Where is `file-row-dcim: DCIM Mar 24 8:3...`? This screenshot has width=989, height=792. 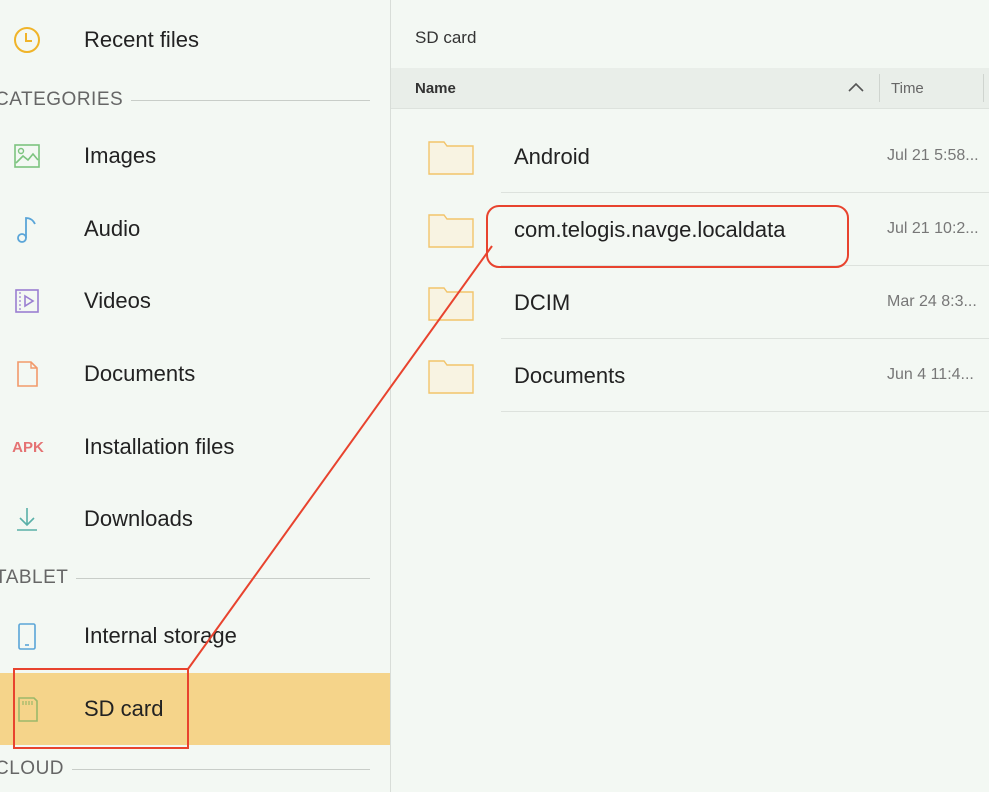 file-row-dcim: DCIM Mar 24 8:3... is located at coordinates (690, 302).